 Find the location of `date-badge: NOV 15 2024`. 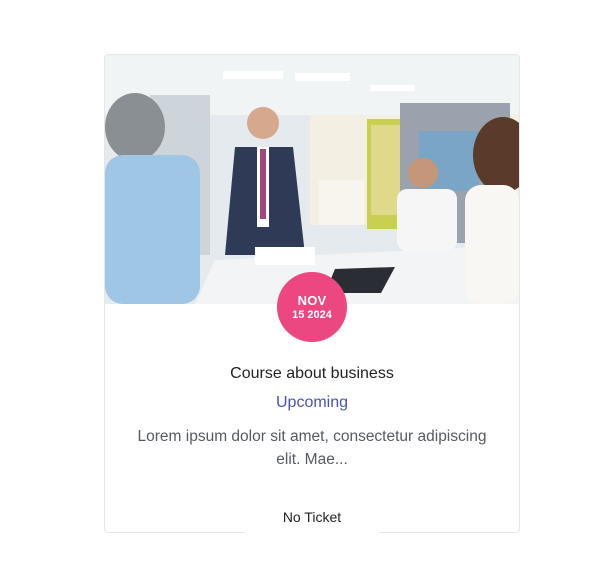

date-badge: NOV 15 2024 is located at coordinates (312, 307).